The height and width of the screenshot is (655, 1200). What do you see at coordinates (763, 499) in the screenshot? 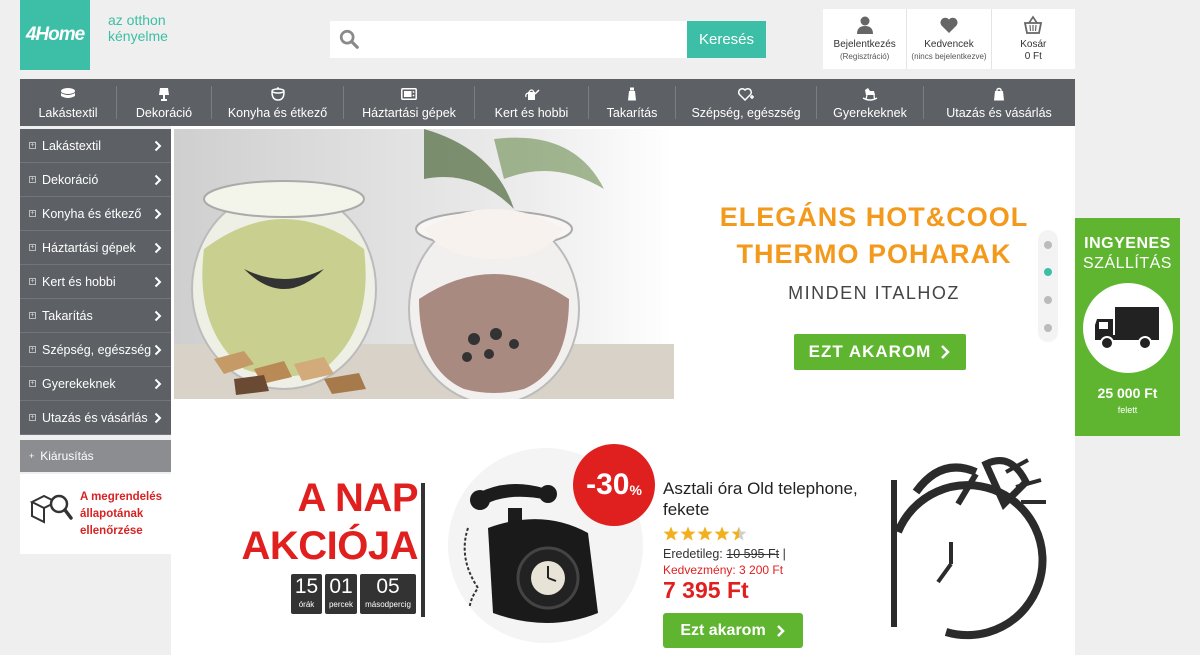
I see `deal-product-name: Asztali óra Old telephone, fekete` at bounding box center [763, 499].